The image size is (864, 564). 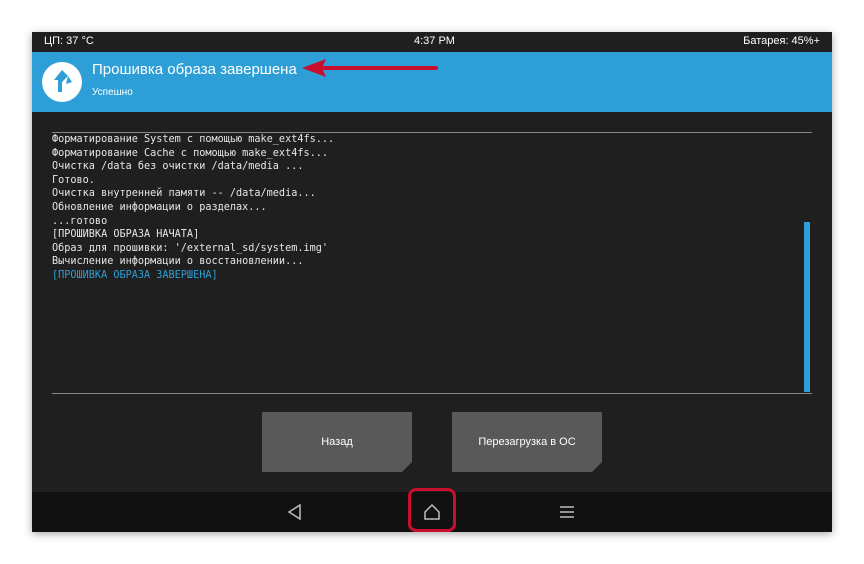 What do you see at coordinates (370, 68) in the screenshot?
I see `annotation-arrow-icon` at bounding box center [370, 68].